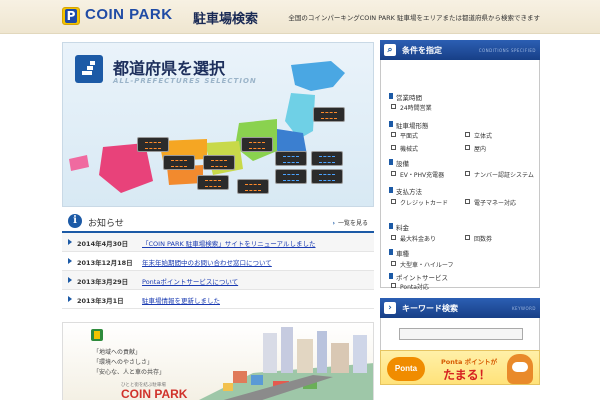 This screenshot has width=600, height=400. Describe the element at coordinates (327, 158) in the screenshot. I see `led-tohoku` at that location.